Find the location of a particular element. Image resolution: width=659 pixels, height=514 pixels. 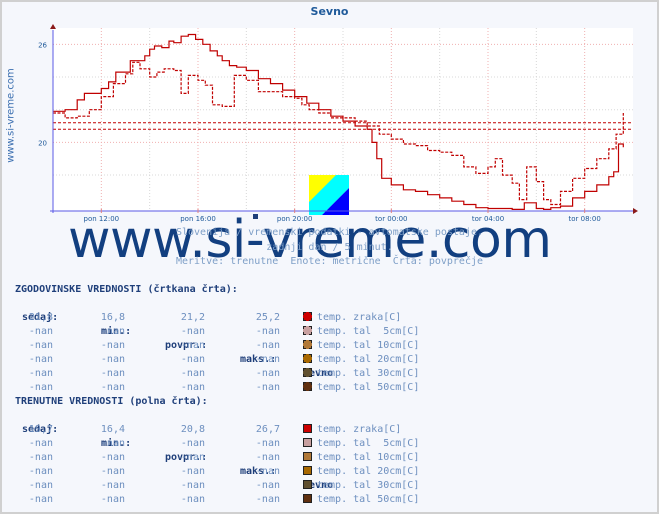

historical-heading: ZGODOVINSKE VREDNOSTI (črtkana črta): is located at coordinates (126, 289).